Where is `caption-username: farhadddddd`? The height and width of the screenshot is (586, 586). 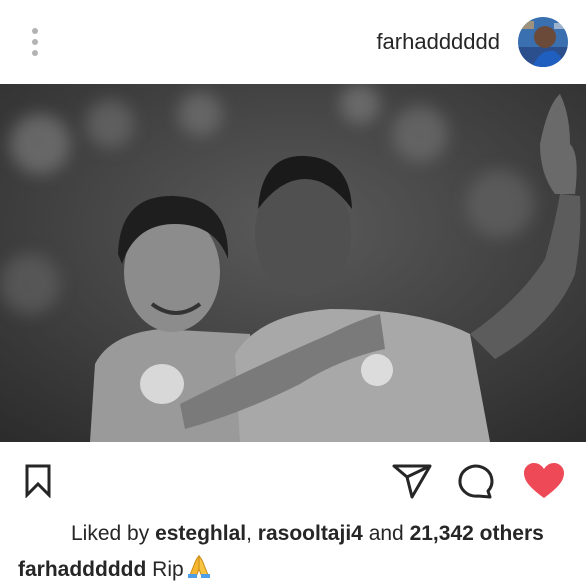
caption-username: farhadddddd is located at coordinates (82, 569).